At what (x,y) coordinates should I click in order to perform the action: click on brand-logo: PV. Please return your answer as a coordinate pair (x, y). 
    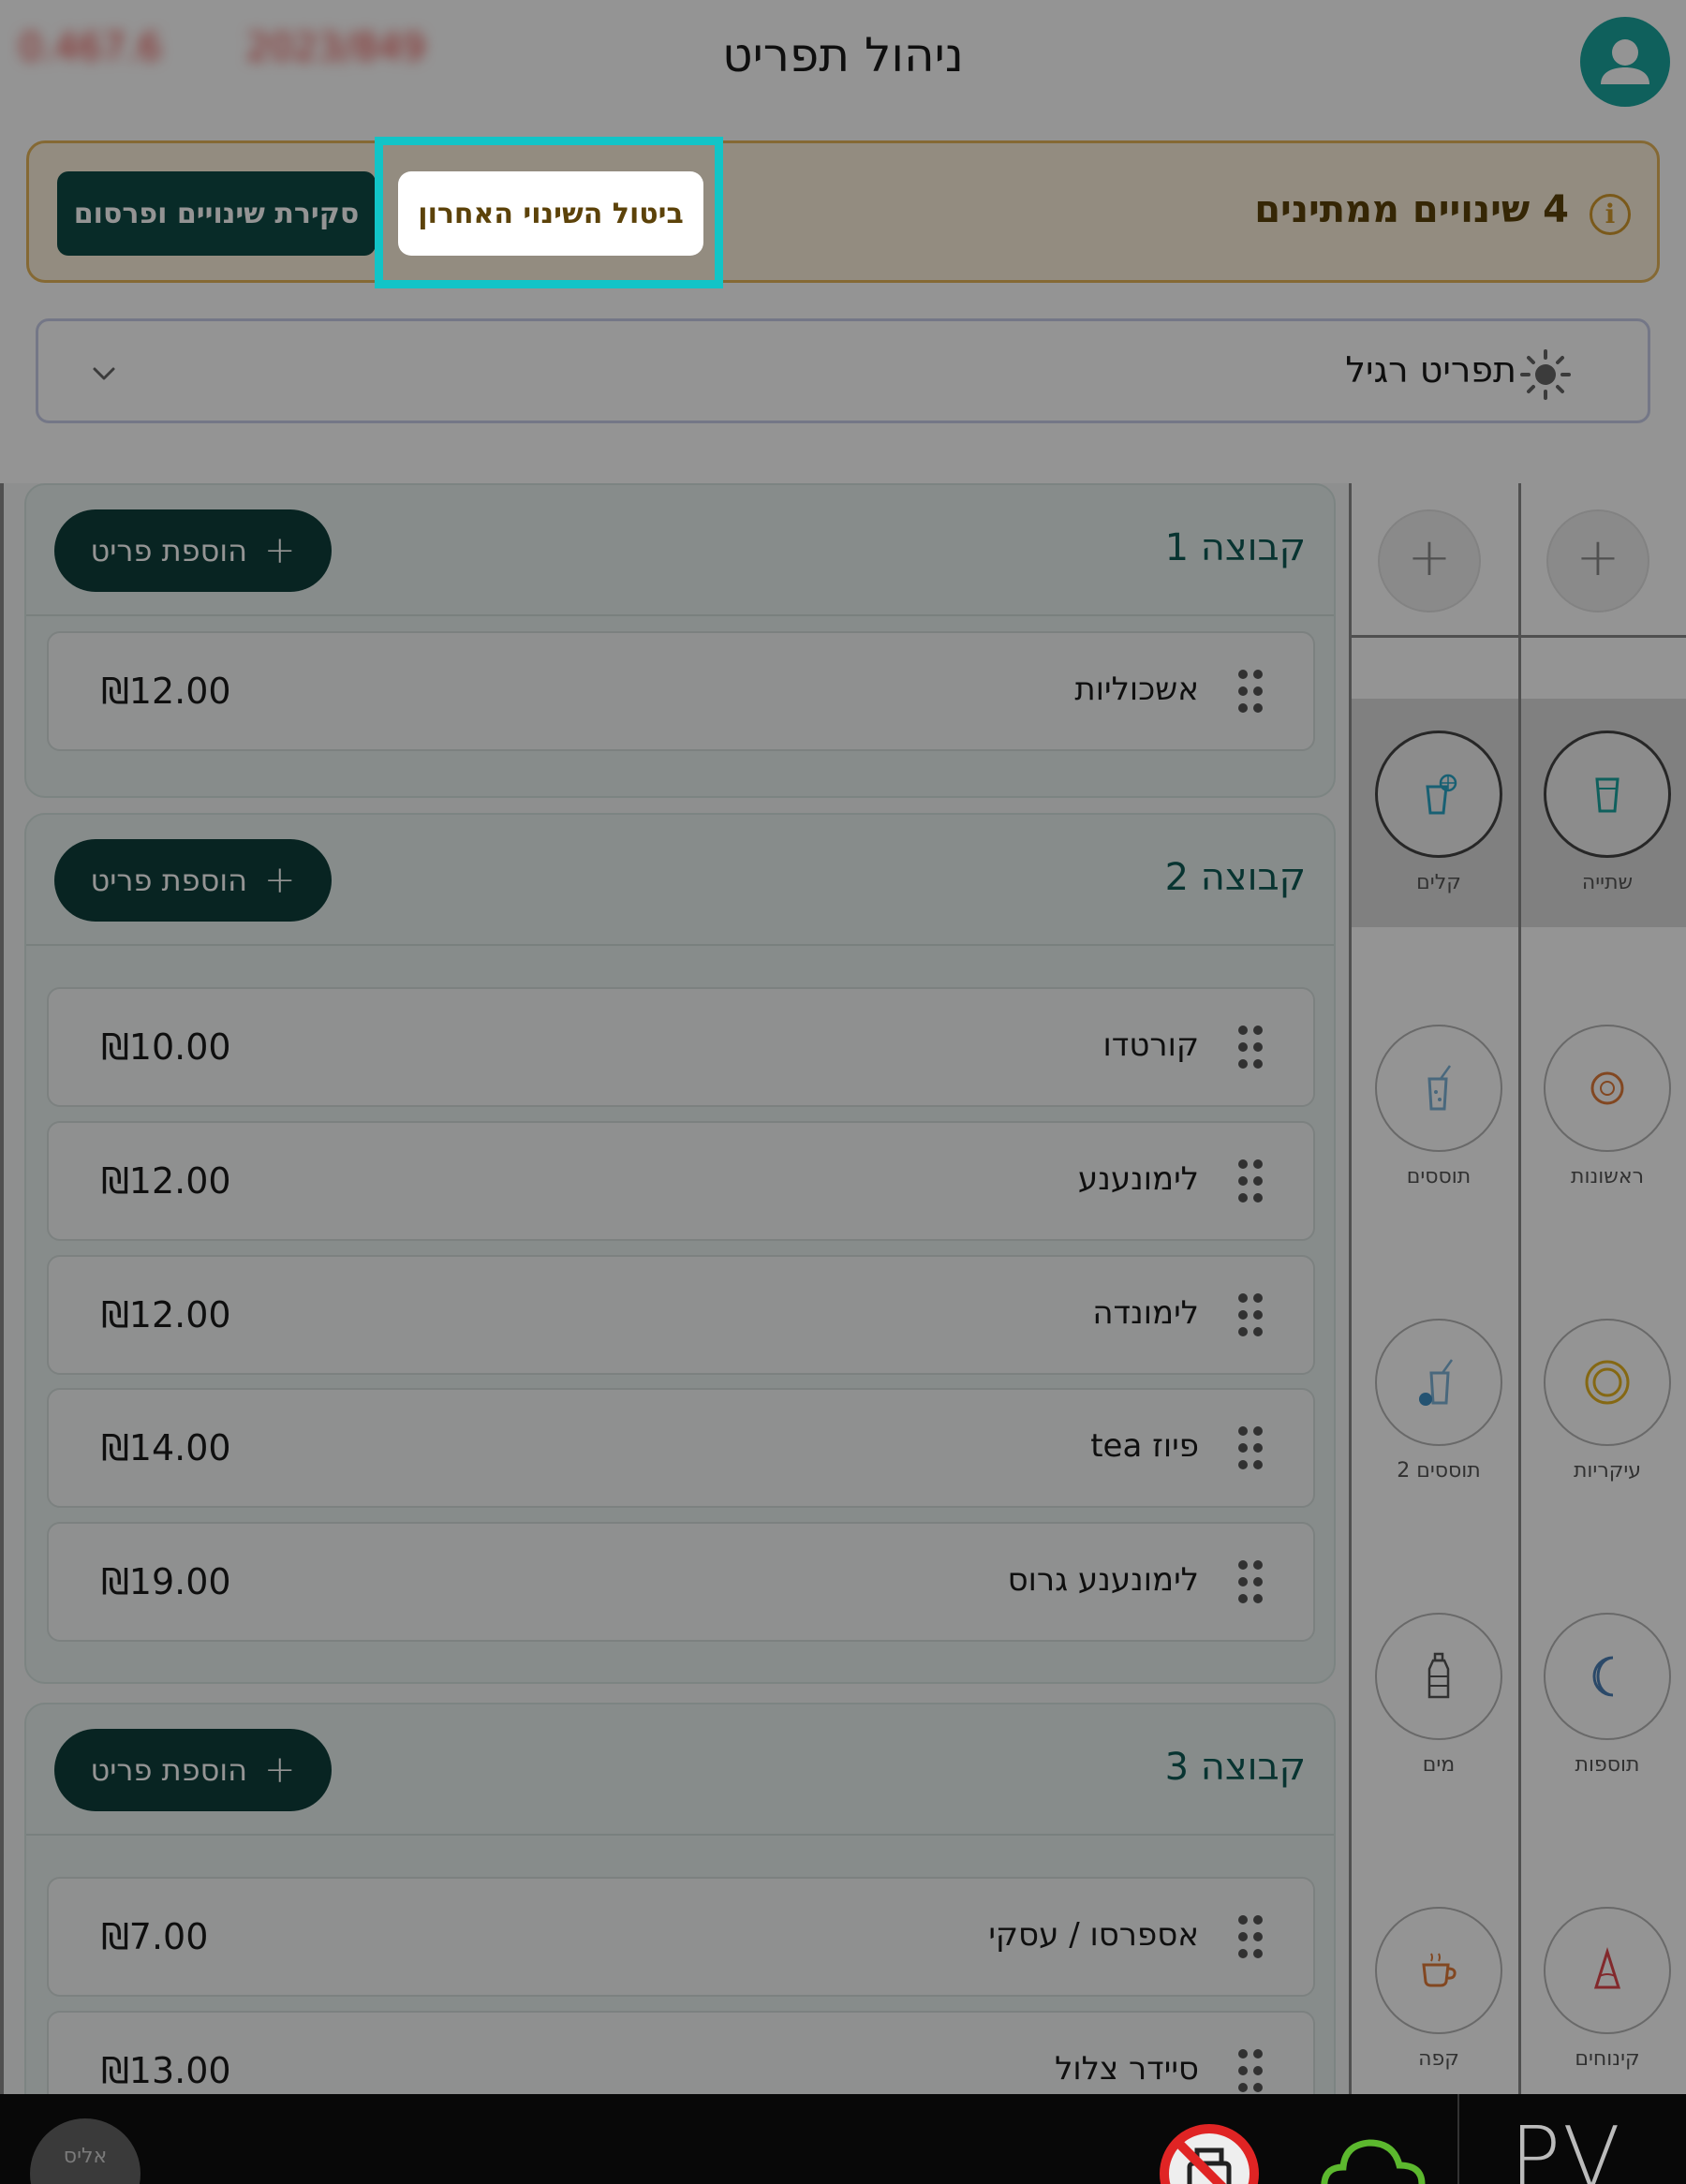
    Looking at the image, I should click on (1566, 2146).